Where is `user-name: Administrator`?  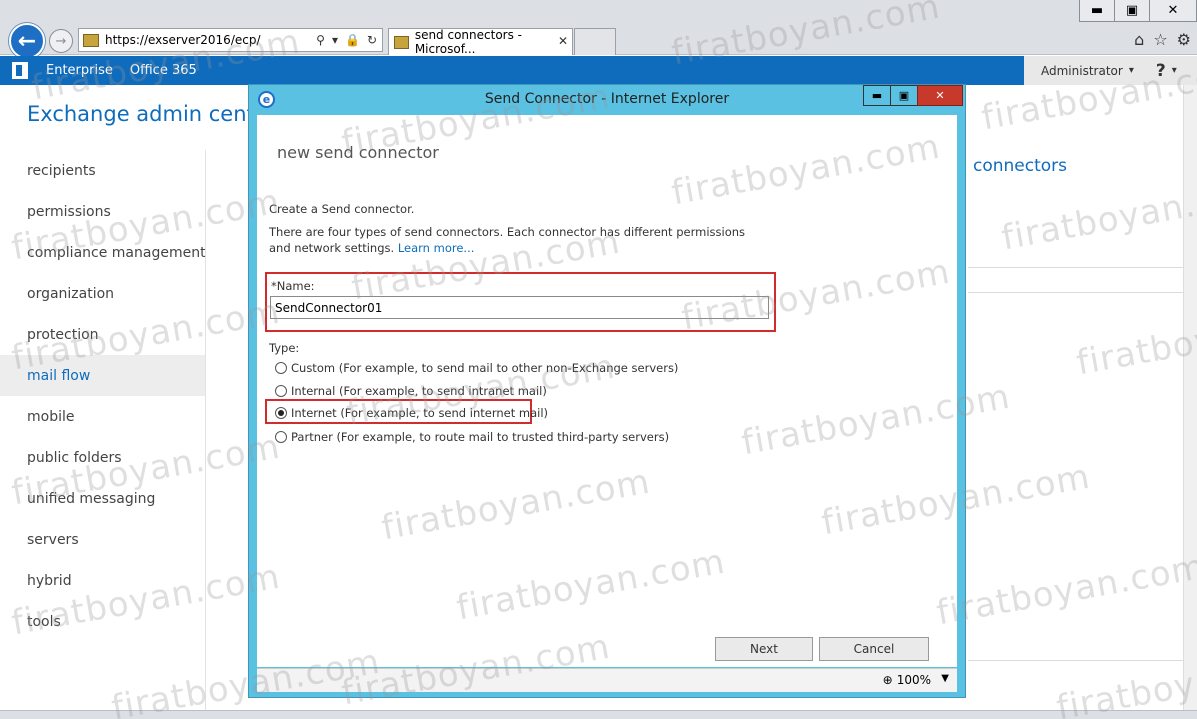 user-name: Administrator is located at coordinates (1082, 71).